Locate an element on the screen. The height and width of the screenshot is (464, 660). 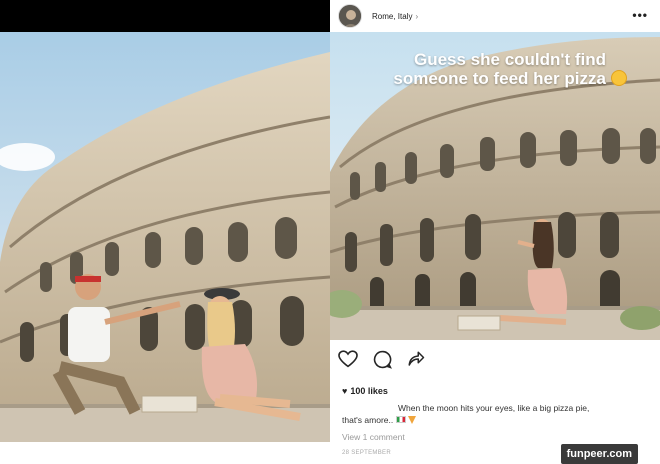
avatar-image is located at coordinates (350, 16).